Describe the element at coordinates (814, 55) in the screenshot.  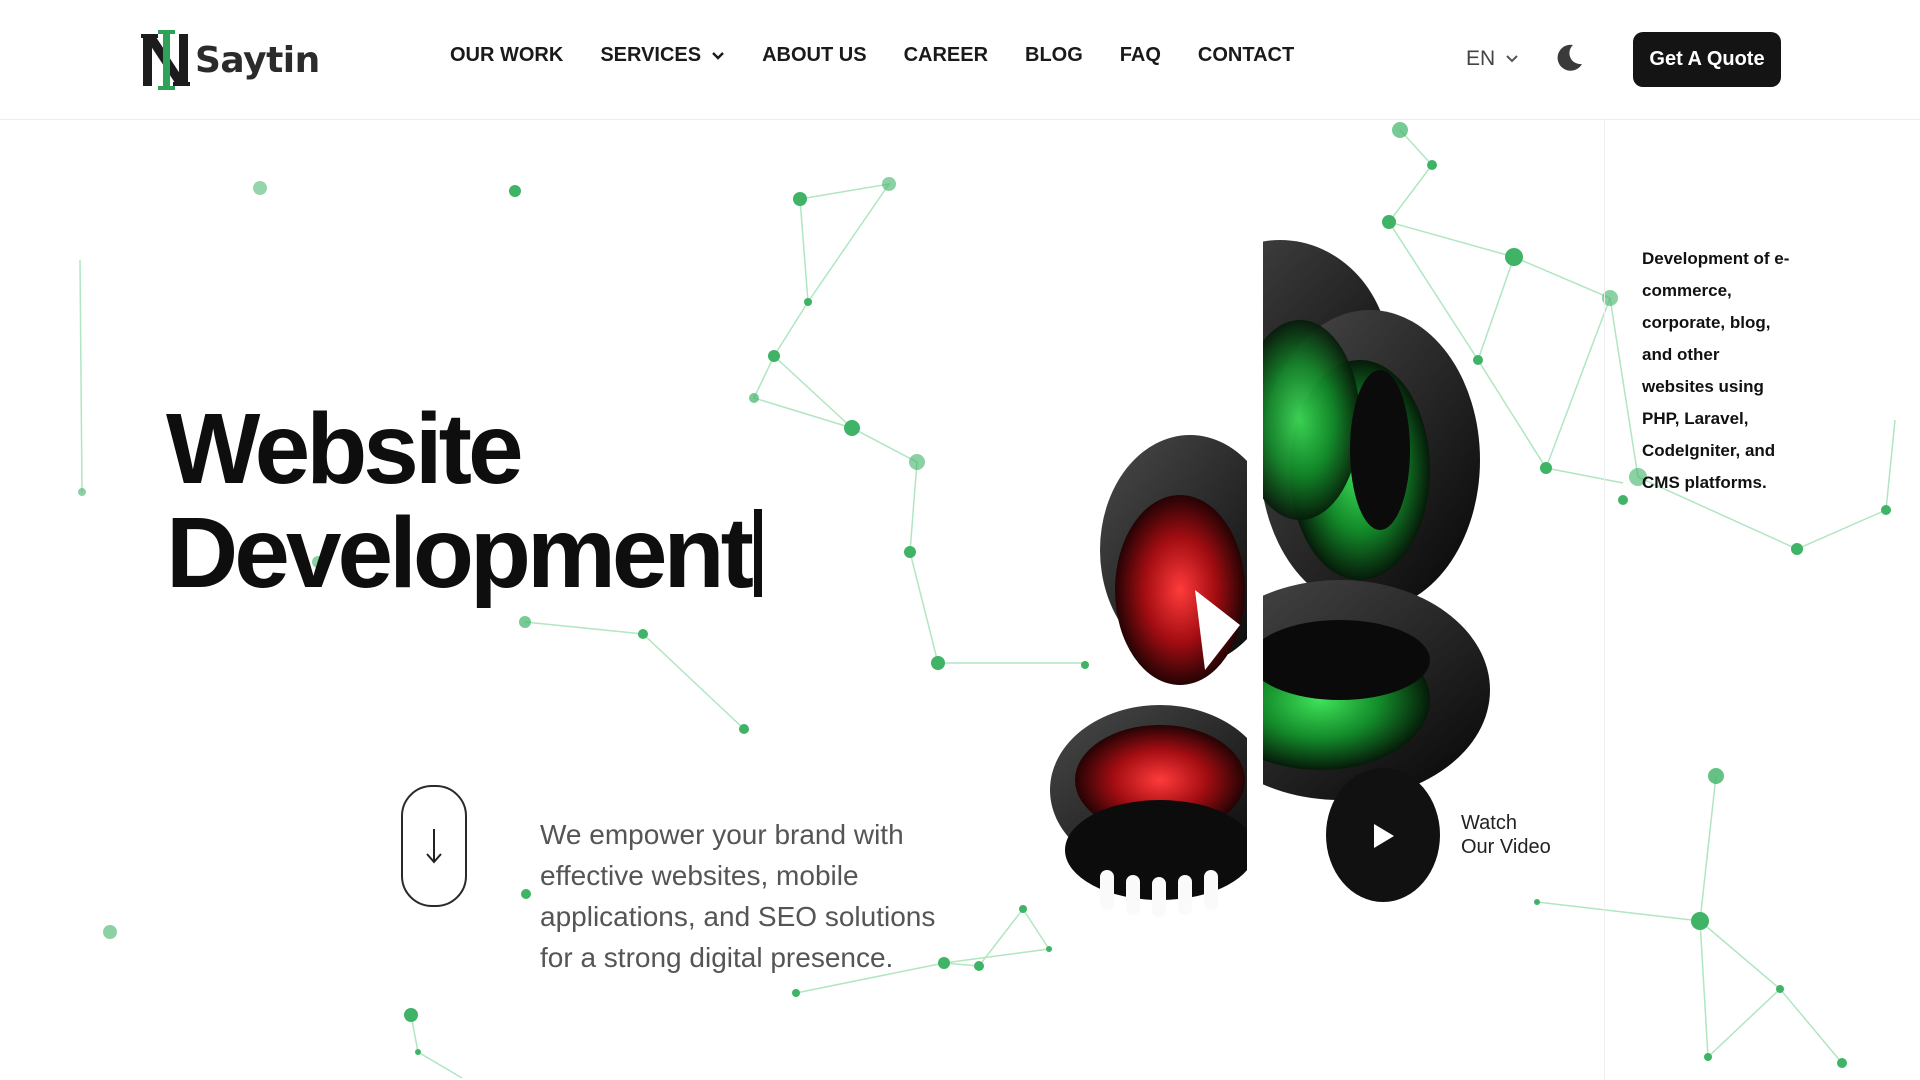
I see `nav-about-us: ABOUT US` at that location.